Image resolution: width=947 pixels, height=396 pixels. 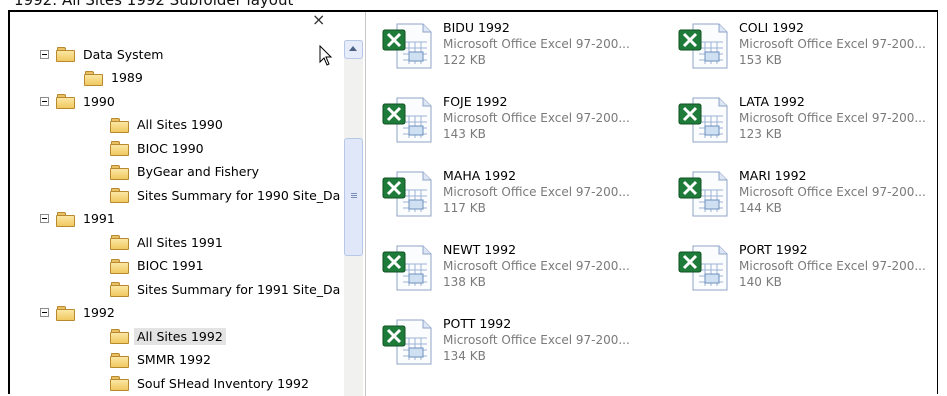 What do you see at coordinates (99, 312) in the screenshot?
I see `tree-item-label: 1992` at bounding box center [99, 312].